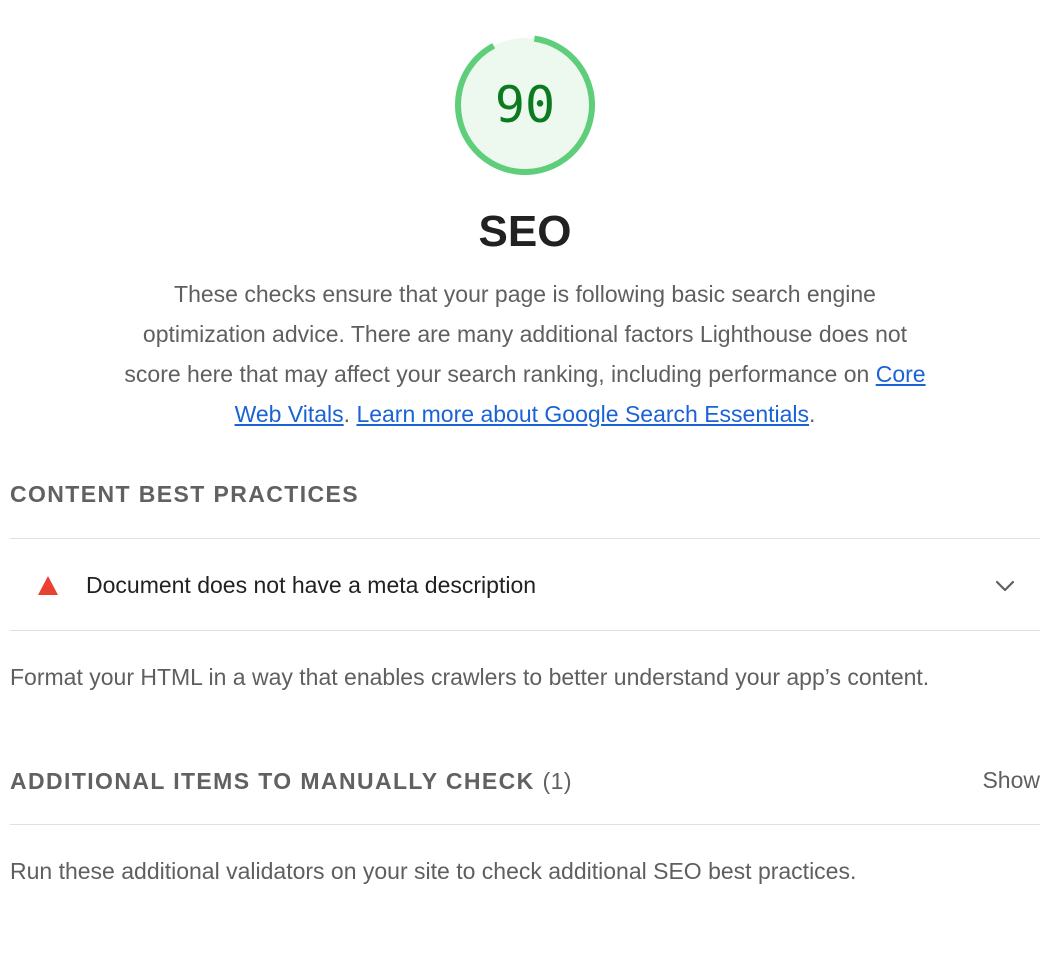 Image resolution: width=1062 pixels, height=960 pixels. I want to click on manual-check-count: (1), so click(557, 781).